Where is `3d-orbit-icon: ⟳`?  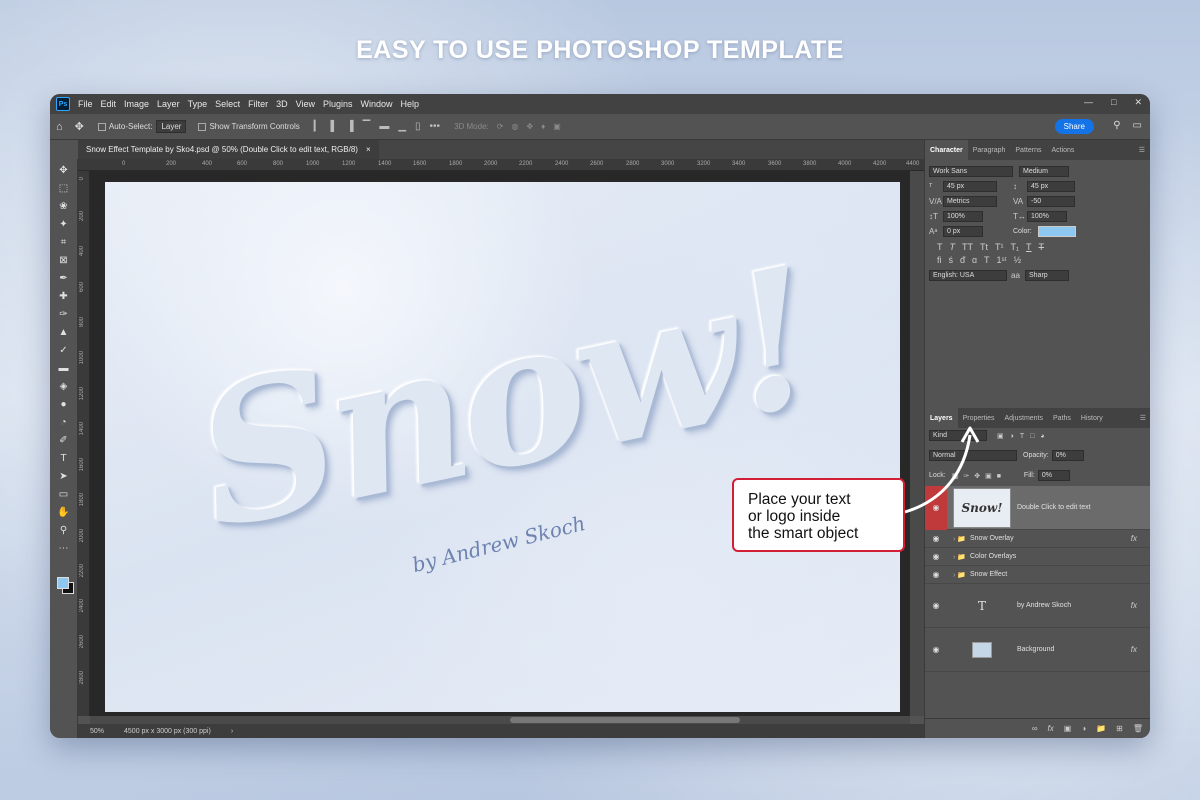 3d-orbit-icon: ⟳ is located at coordinates (500, 126).